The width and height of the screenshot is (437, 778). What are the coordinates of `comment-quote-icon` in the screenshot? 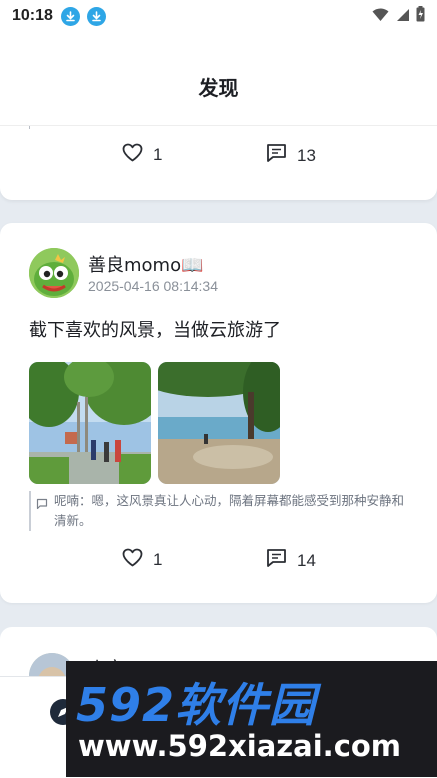 It's located at (42, 511).